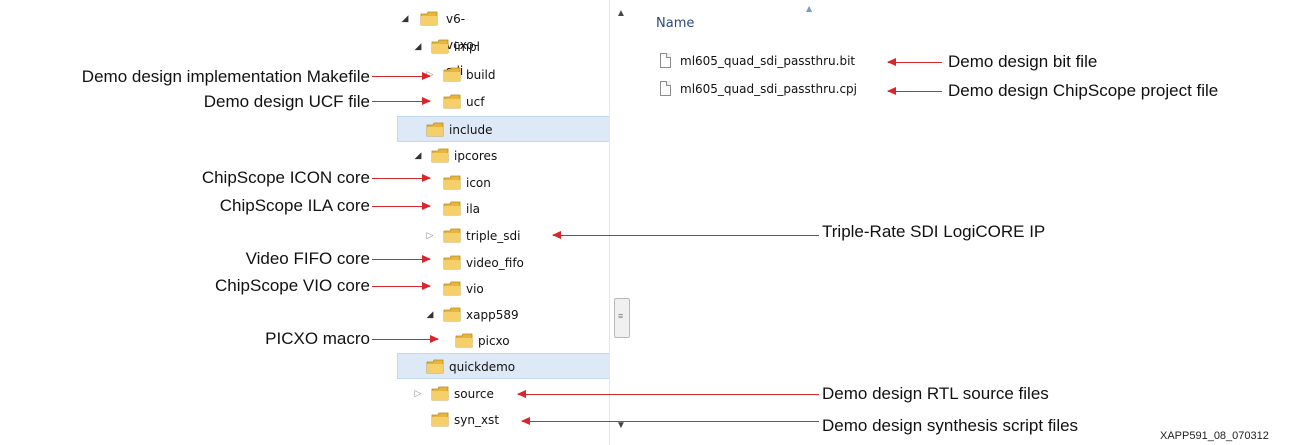 This screenshot has height=445, width=1291. I want to click on annotation-makefile: Demo design implementation Makefile, so click(225, 76).